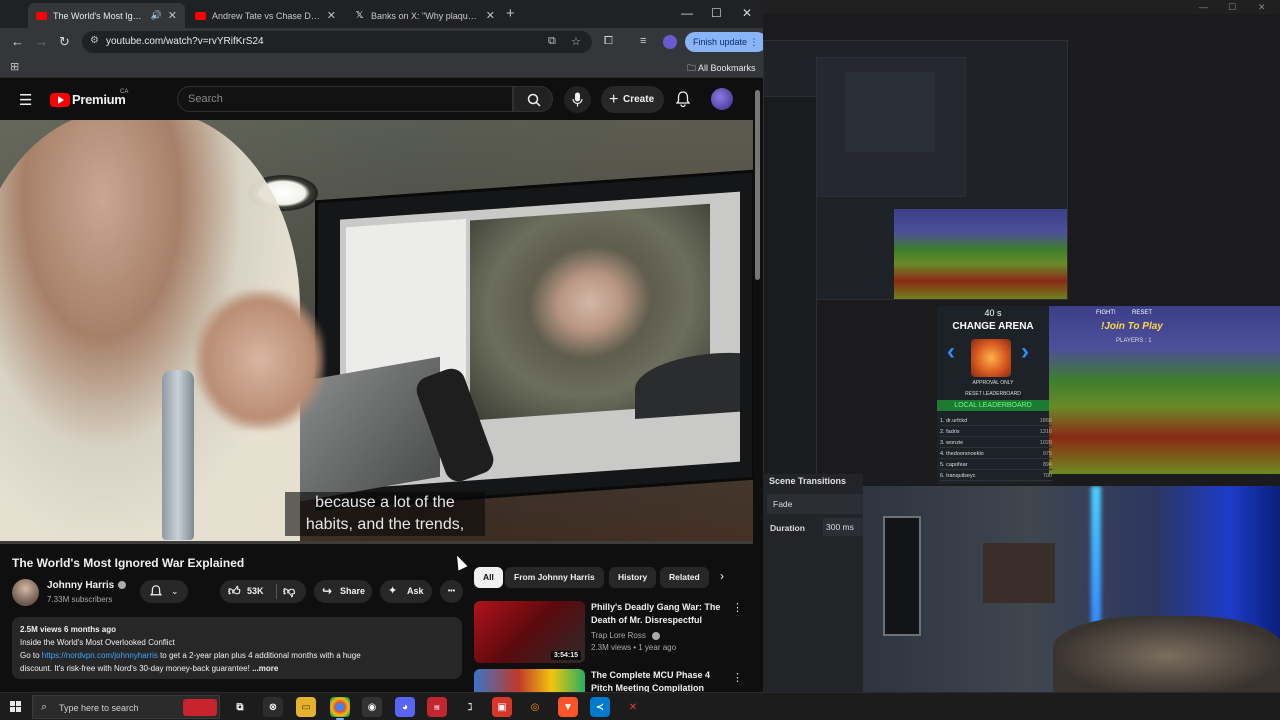  I want to click on tab-x-post: 𝕏 Banks on X: "Why plaqueboym ✕, so click(424, 15).